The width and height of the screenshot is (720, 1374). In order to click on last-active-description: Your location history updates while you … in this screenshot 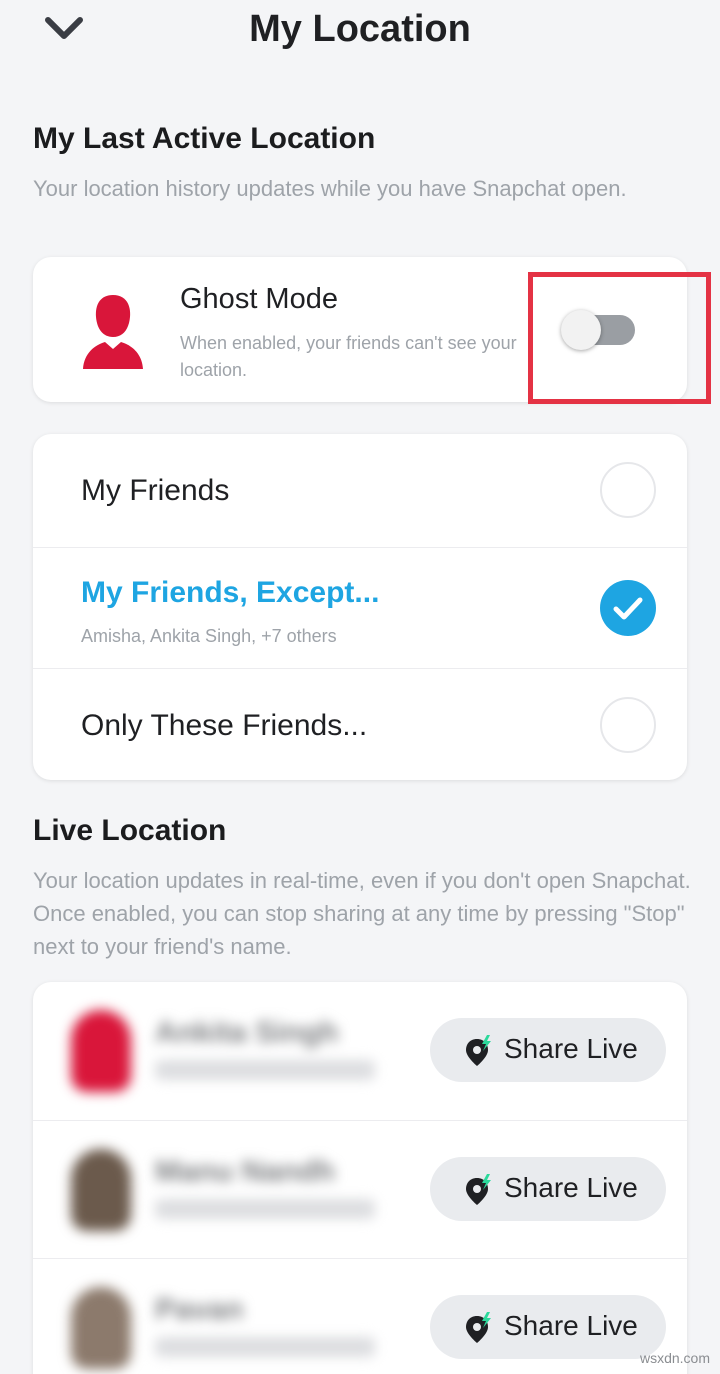, I will do `click(330, 188)`.